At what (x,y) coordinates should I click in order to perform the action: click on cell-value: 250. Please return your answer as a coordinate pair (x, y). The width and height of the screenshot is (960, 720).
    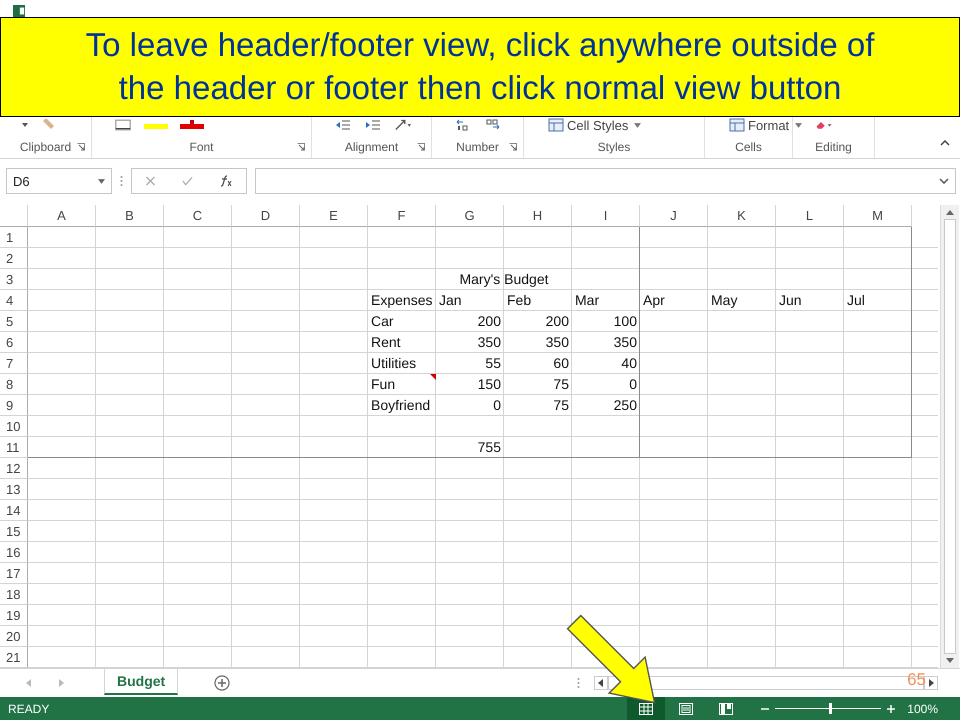
    Looking at the image, I should click on (625, 405).